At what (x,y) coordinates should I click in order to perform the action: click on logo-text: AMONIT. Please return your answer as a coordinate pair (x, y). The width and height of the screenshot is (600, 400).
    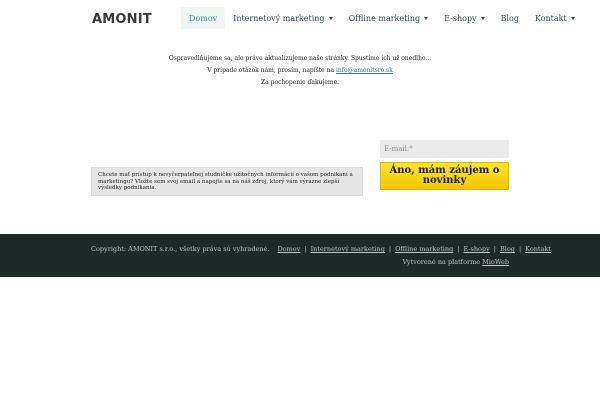
    Looking at the image, I should click on (122, 19).